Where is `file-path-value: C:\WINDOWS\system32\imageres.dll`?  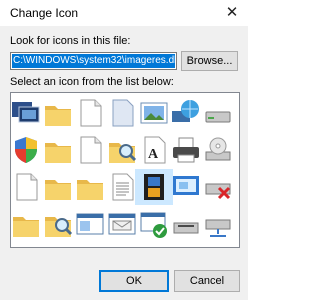
file-path-value: C:\WINDOWS\system32\imageres.dll is located at coordinates (93, 61).